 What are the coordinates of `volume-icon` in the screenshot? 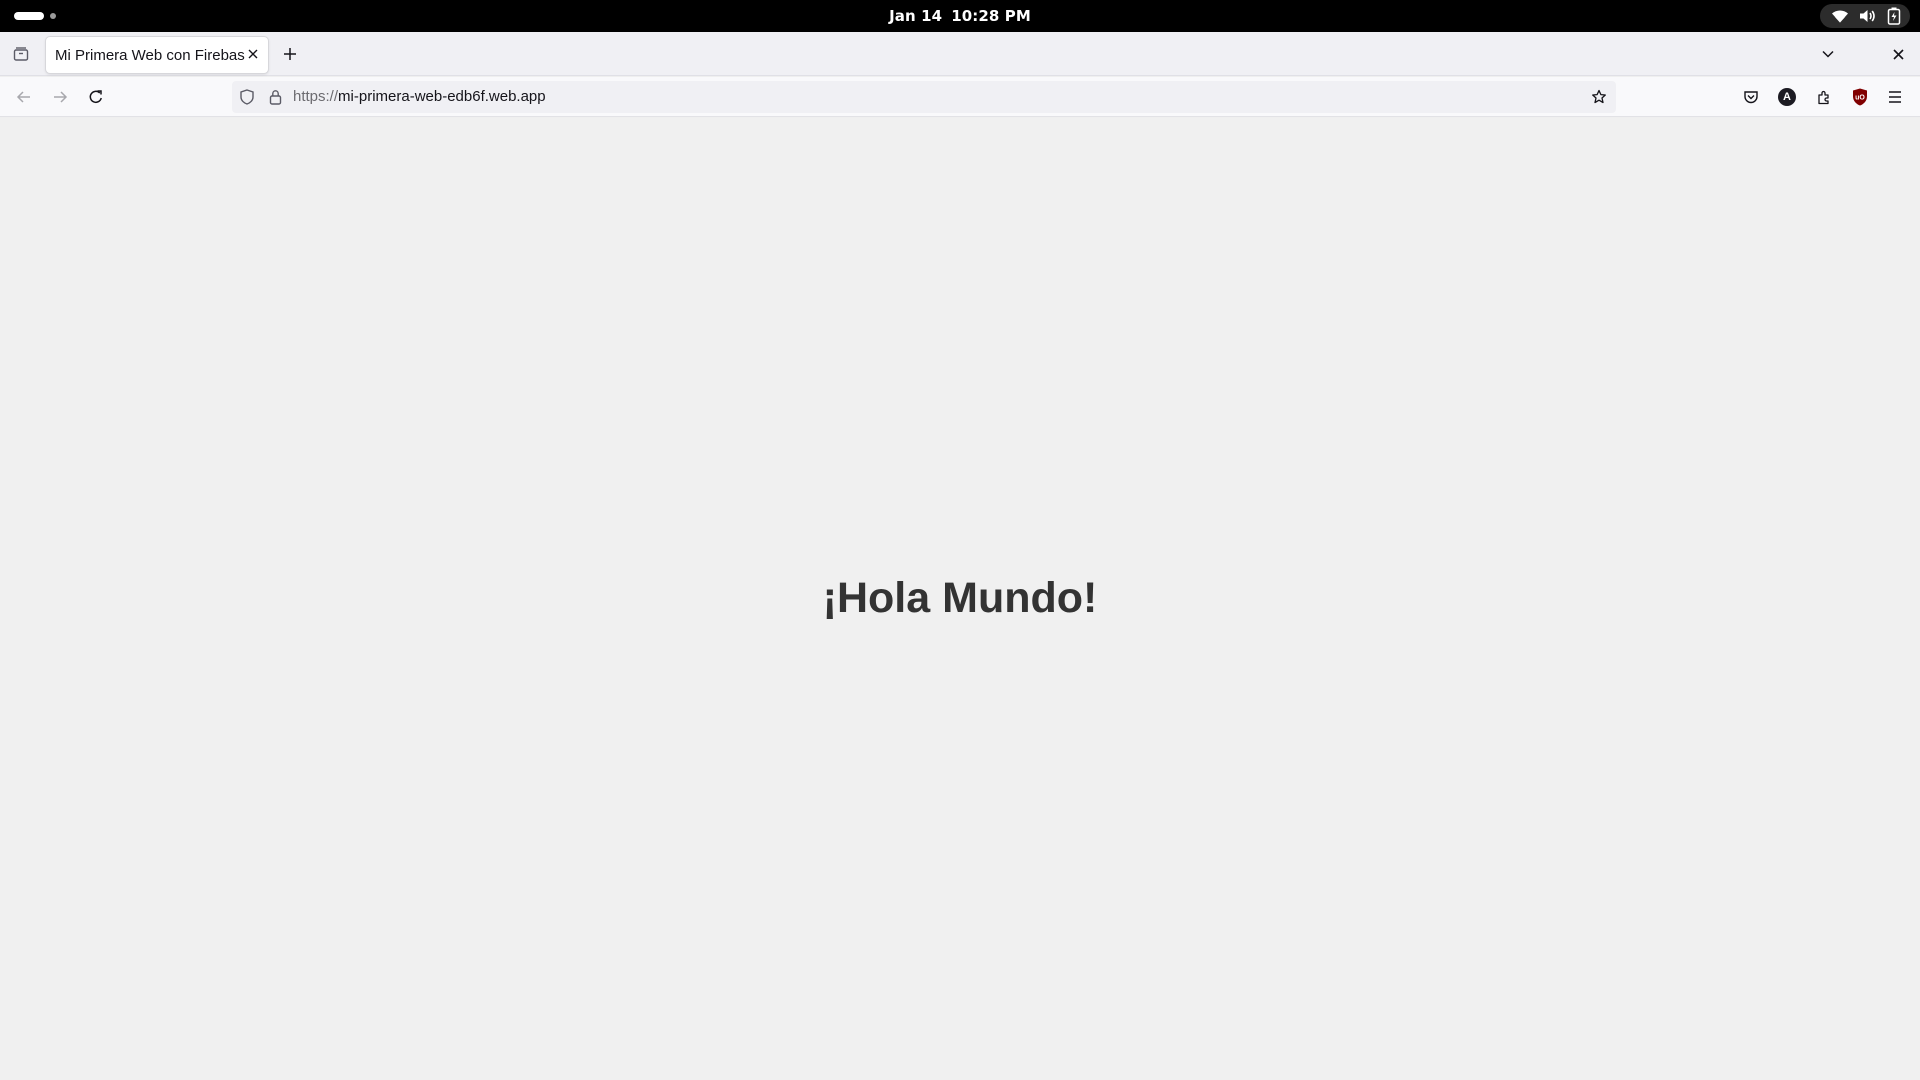 It's located at (1868, 16).